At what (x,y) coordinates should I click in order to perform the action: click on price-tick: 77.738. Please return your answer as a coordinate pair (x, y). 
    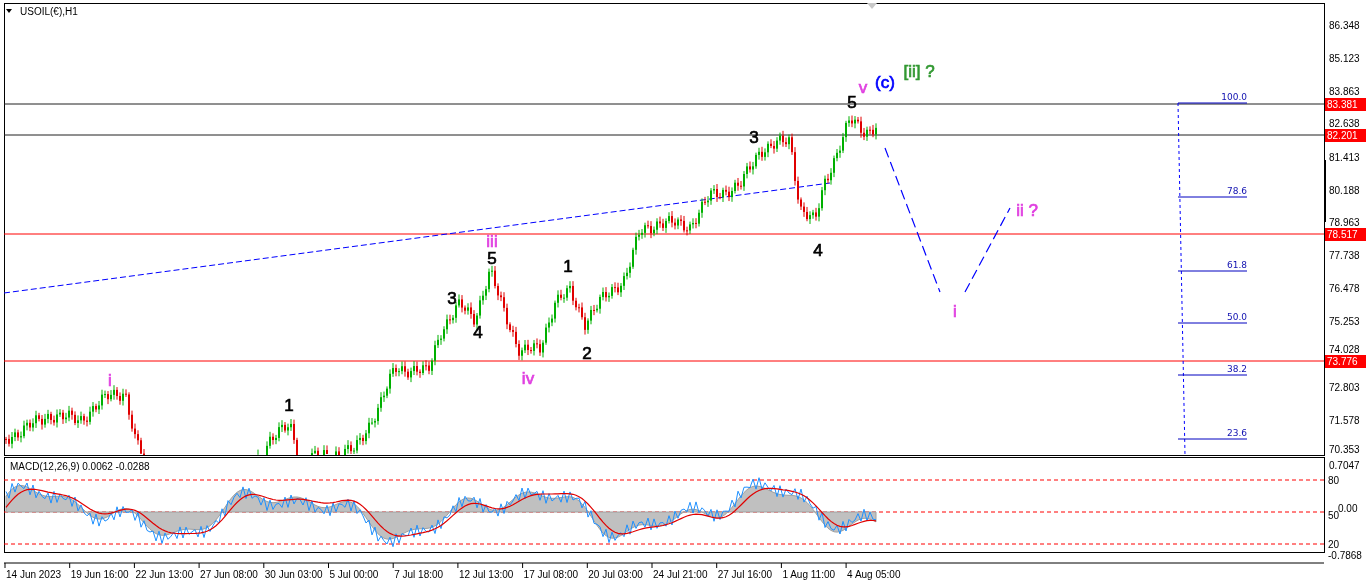
    Looking at the image, I should click on (1344, 256).